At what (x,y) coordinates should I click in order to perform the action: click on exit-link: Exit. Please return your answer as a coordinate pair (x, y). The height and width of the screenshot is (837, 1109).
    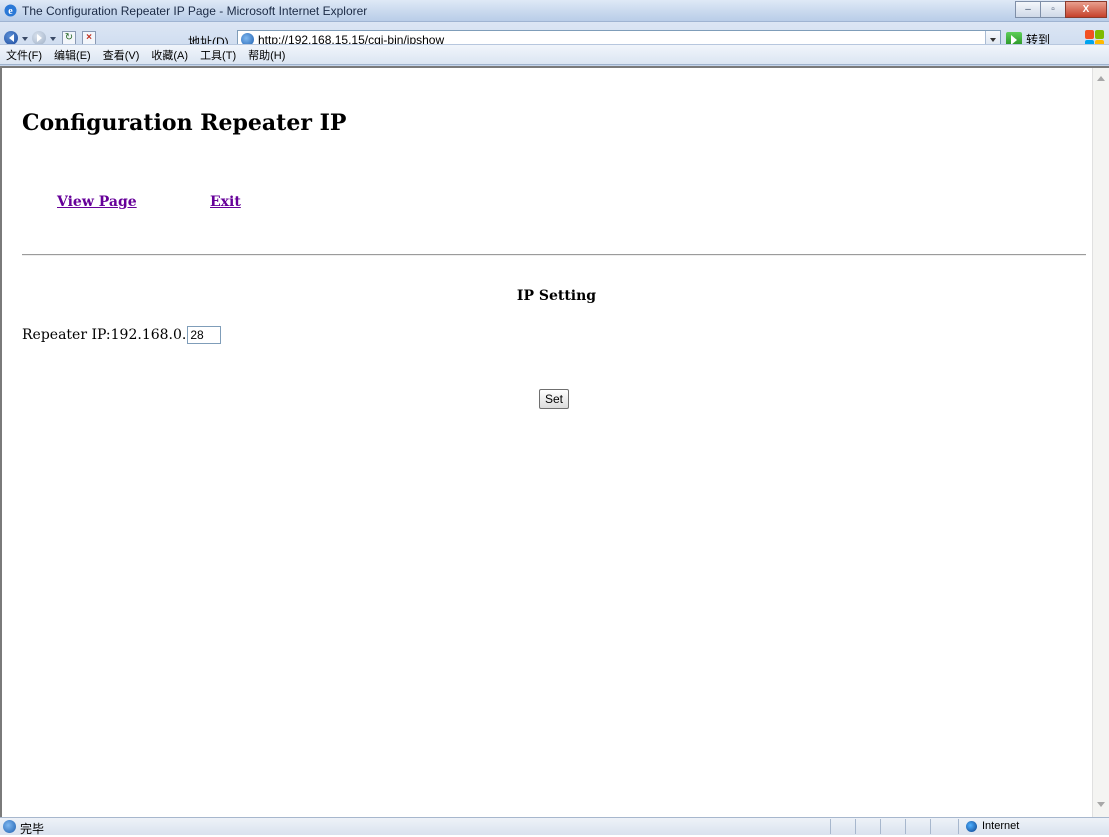
    Looking at the image, I should click on (225, 202).